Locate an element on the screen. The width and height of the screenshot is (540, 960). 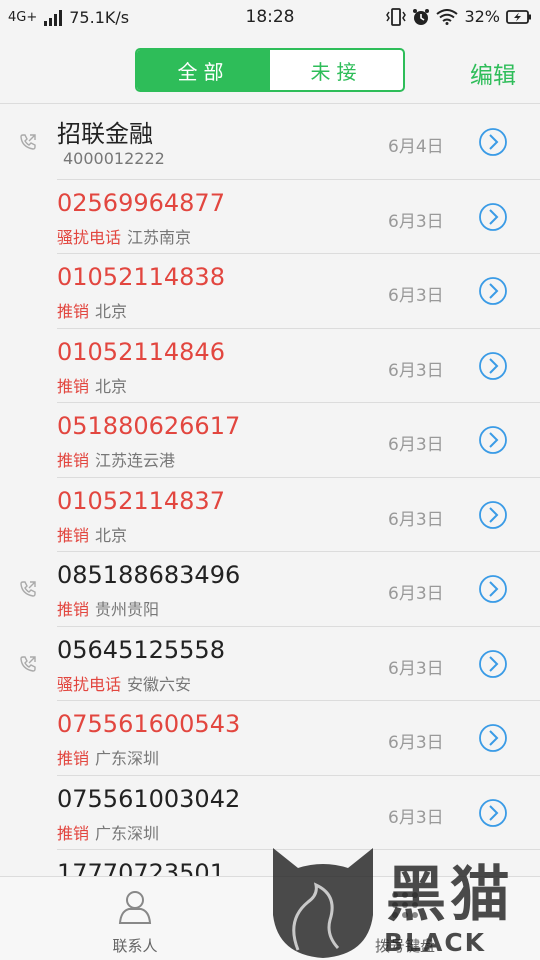
call-number: 01052114846 is located at coordinates (141, 351).